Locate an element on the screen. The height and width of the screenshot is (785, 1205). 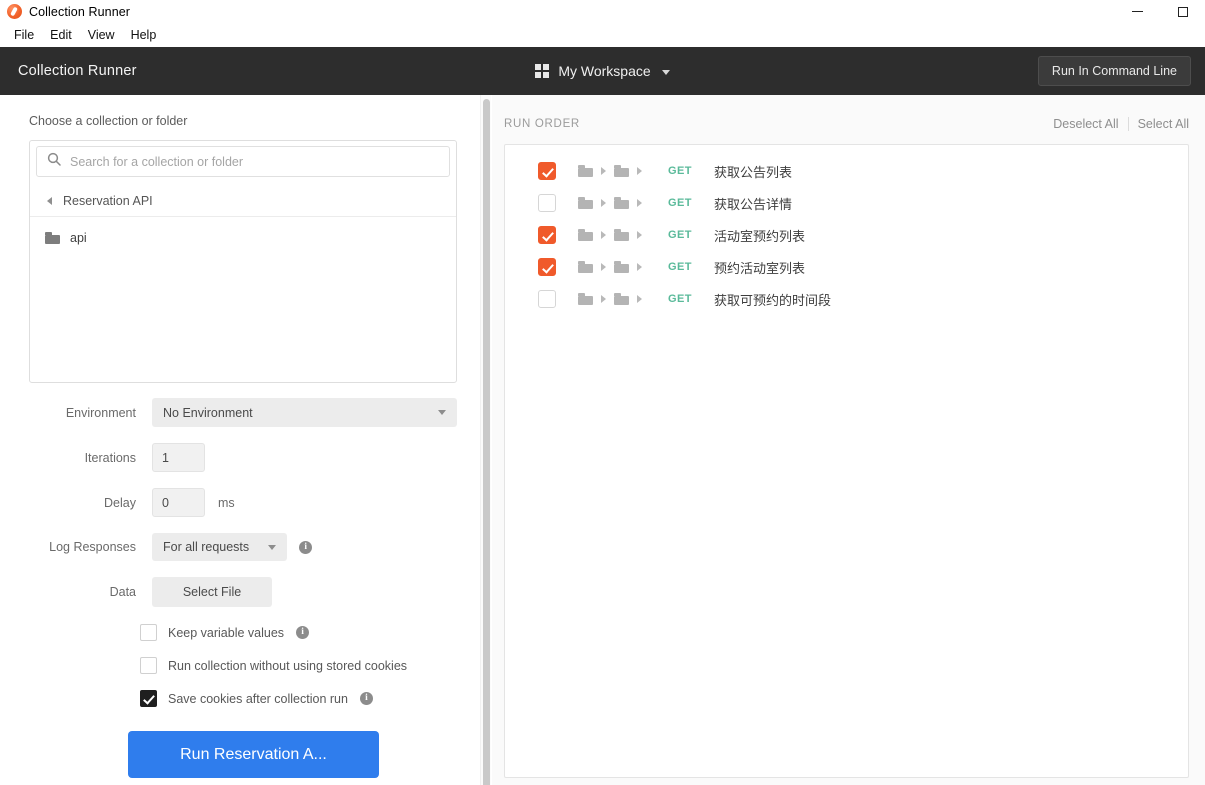
window-controls is located at coordinates (1160, 11).